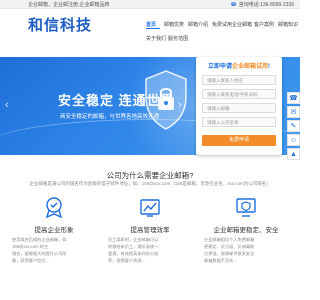 Image resolution: width=320 pixels, height=300 pixels. I want to click on trial-title-prefix: 立即申请, so click(219, 67).